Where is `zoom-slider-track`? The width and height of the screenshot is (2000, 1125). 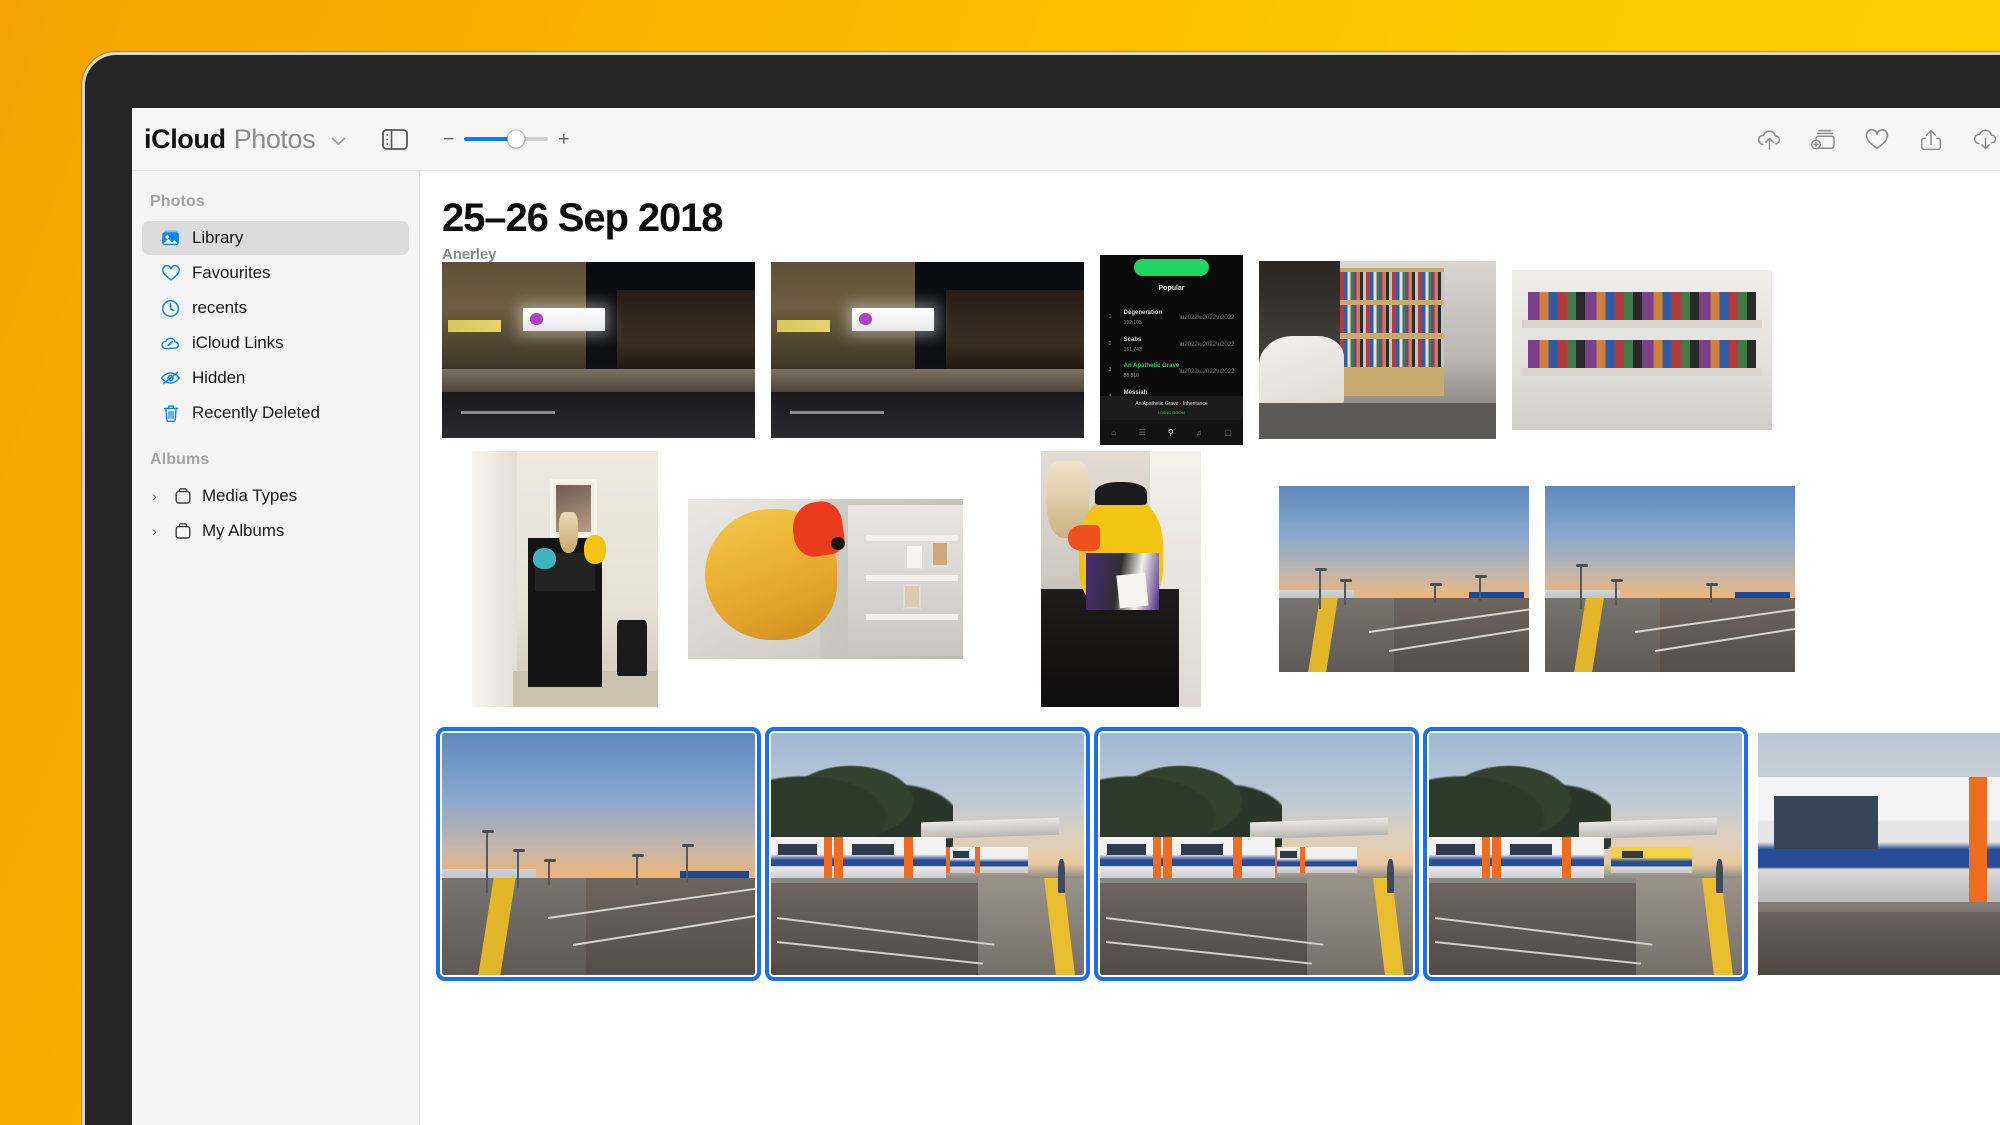 zoom-slider-track is located at coordinates (506, 139).